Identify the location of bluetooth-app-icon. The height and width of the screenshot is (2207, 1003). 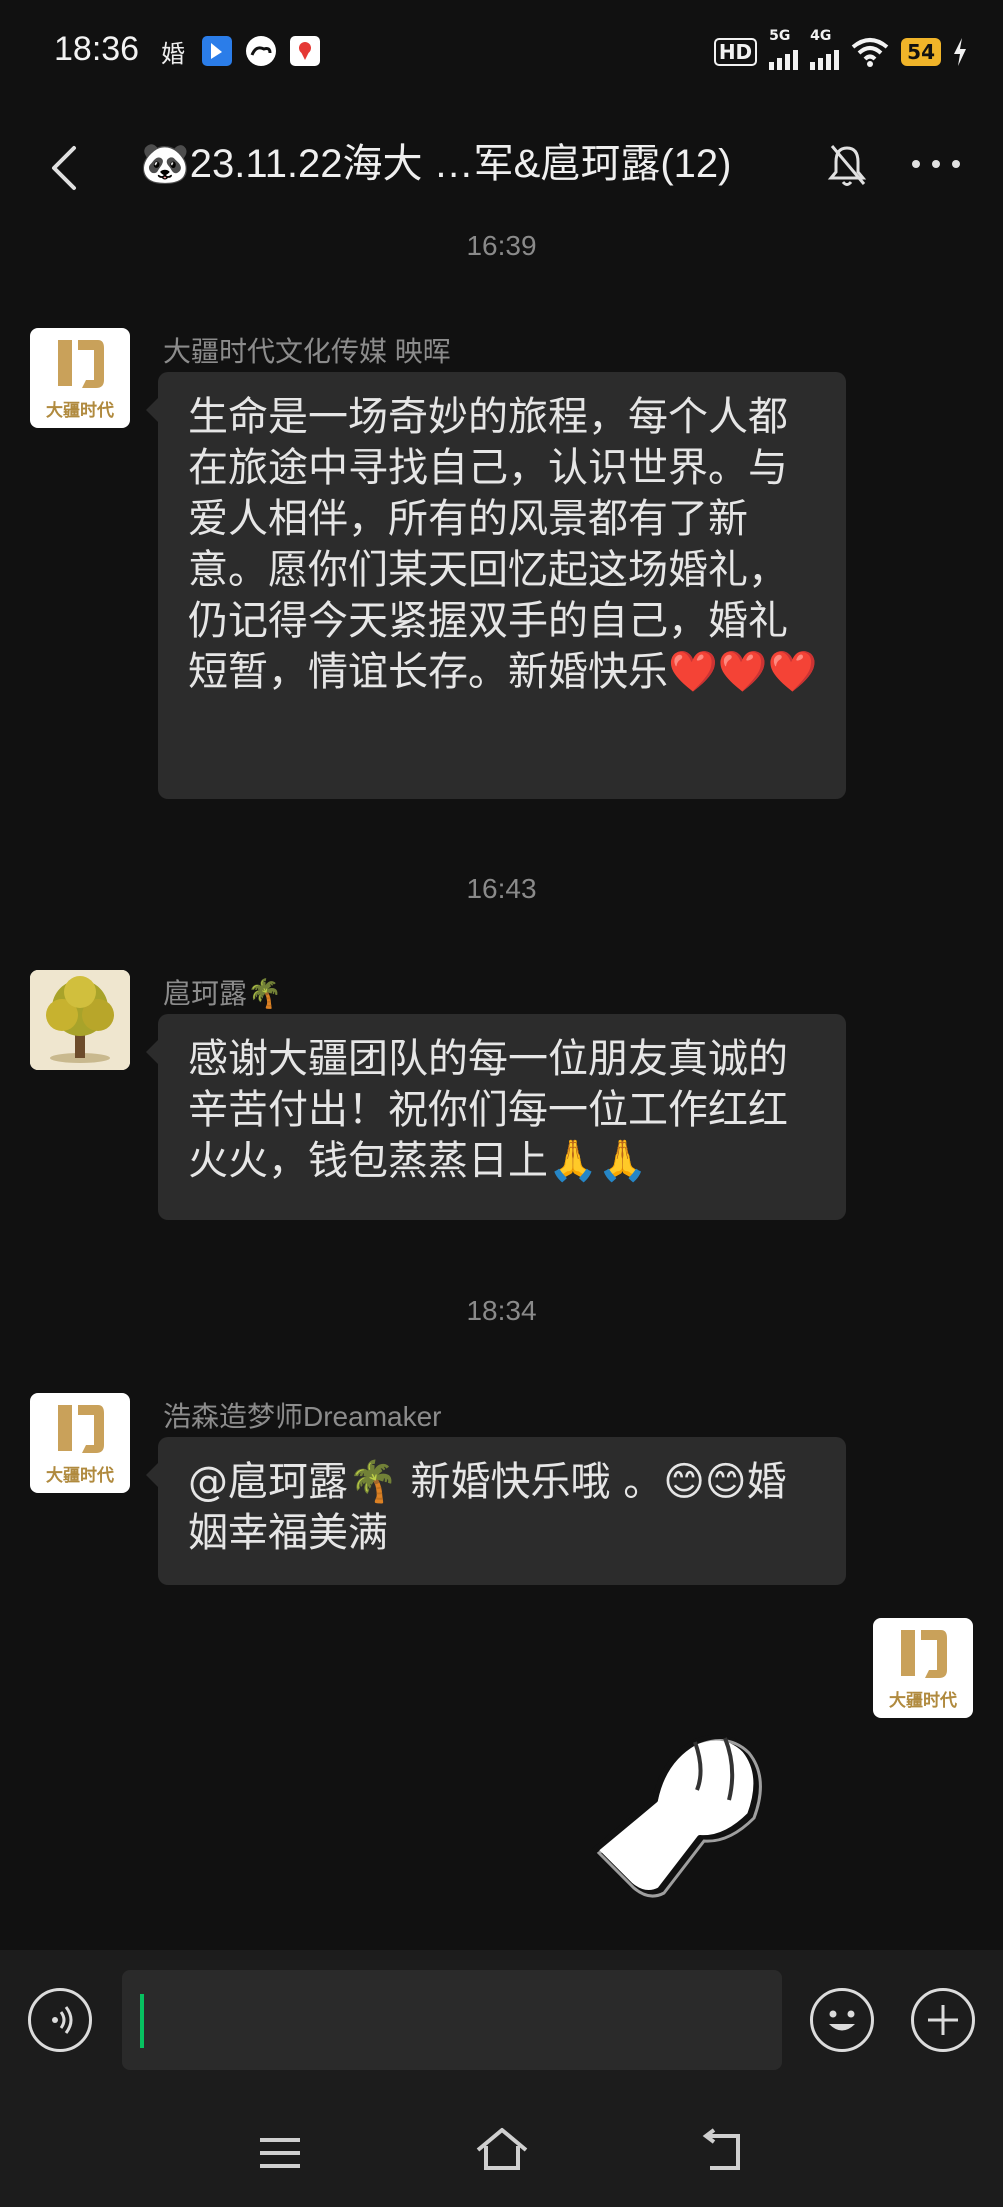
(217, 51).